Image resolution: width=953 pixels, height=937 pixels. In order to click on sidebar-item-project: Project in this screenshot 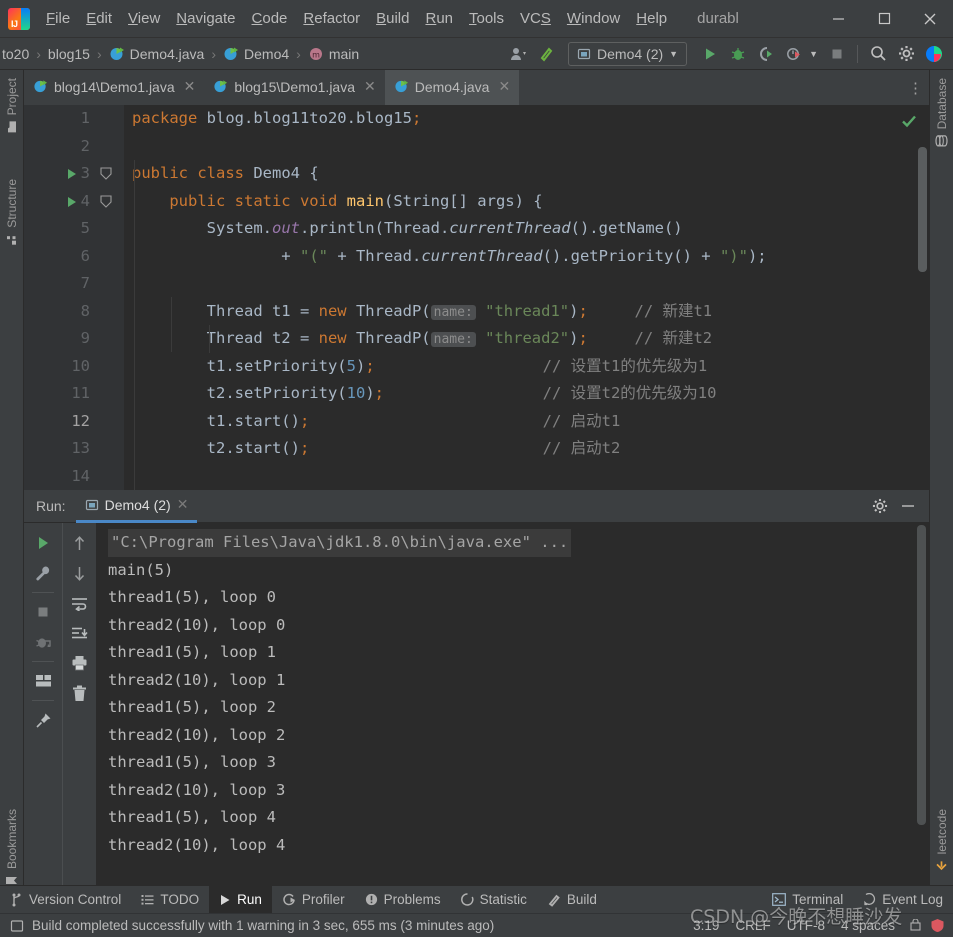, I will do `click(12, 105)`.